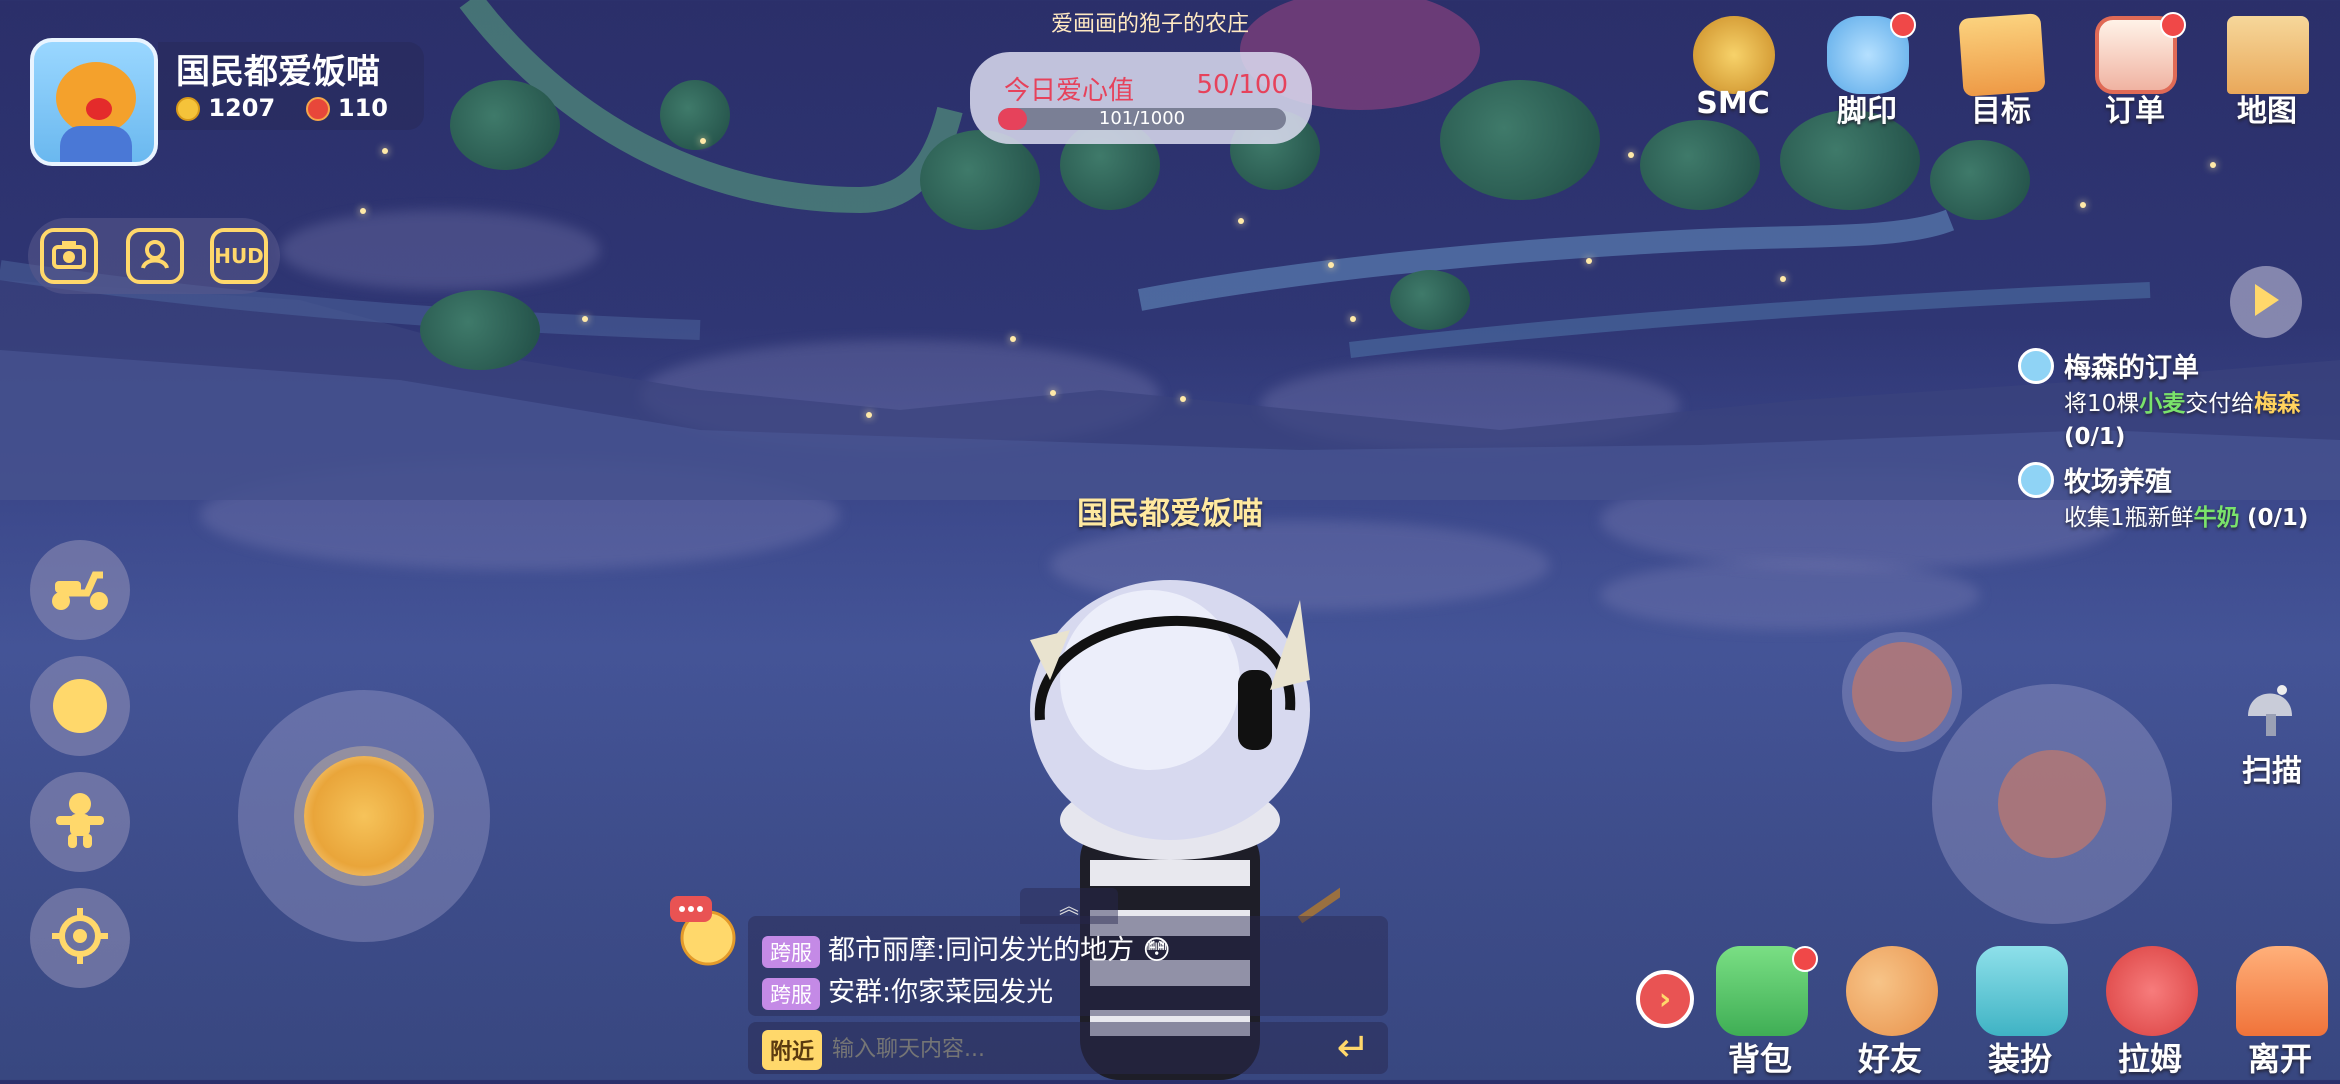  I want to click on friends-button: 好友, so click(1890, 1012).